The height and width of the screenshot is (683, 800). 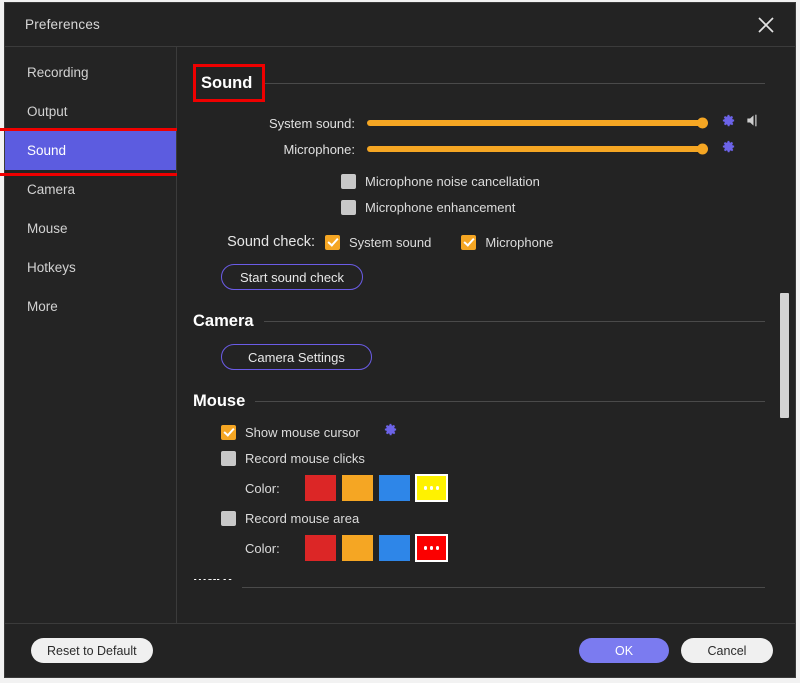 What do you see at coordinates (348, 181) in the screenshot?
I see `checkbox-noise-cancellation` at bounding box center [348, 181].